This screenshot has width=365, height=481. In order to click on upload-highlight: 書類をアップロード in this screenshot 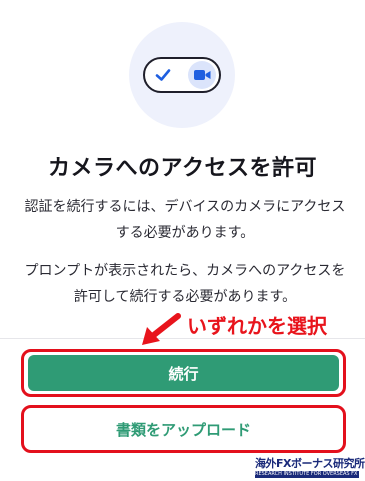, I will do `click(183, 429)`.